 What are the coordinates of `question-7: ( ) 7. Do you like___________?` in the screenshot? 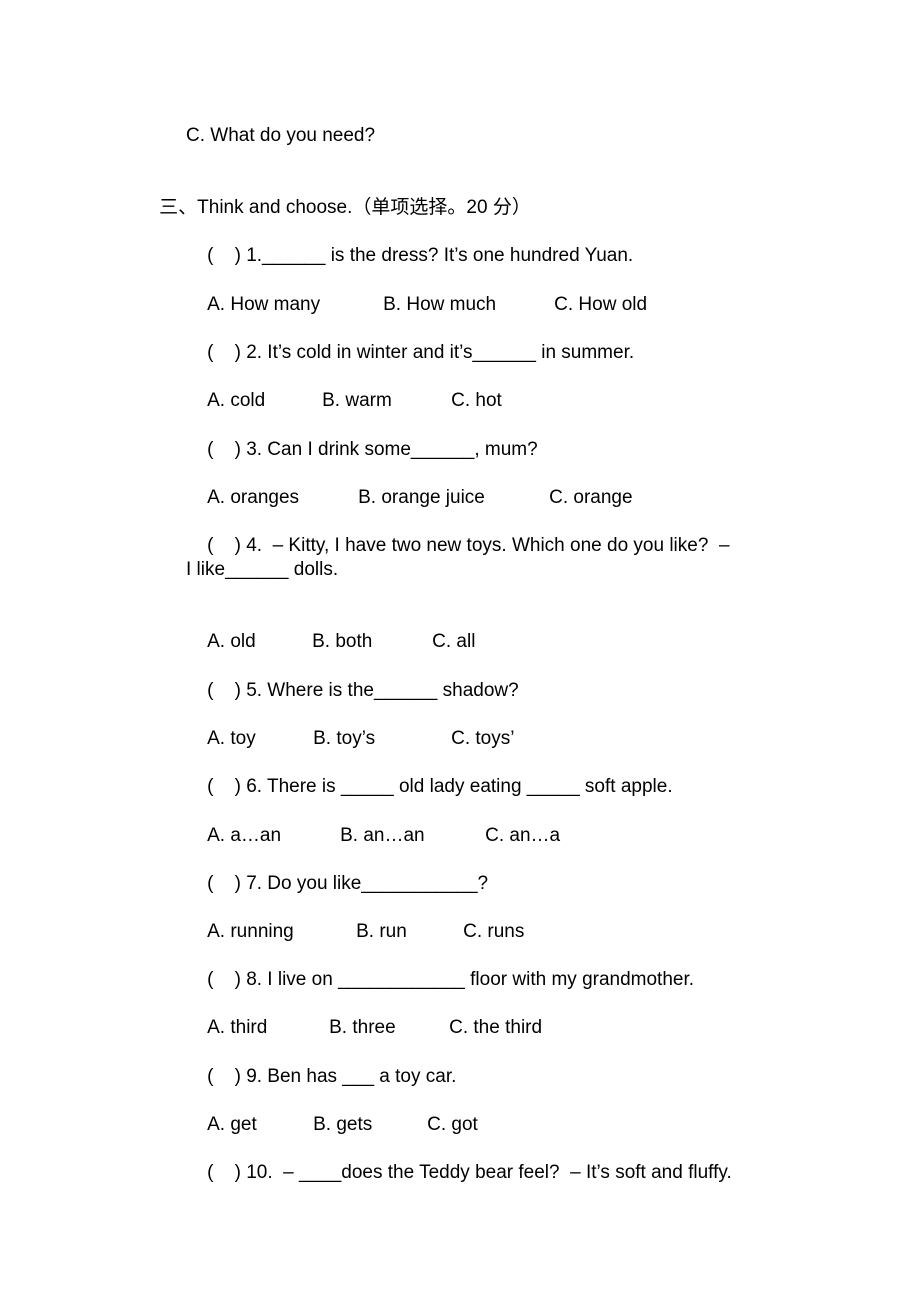 It's located at (337, 871).